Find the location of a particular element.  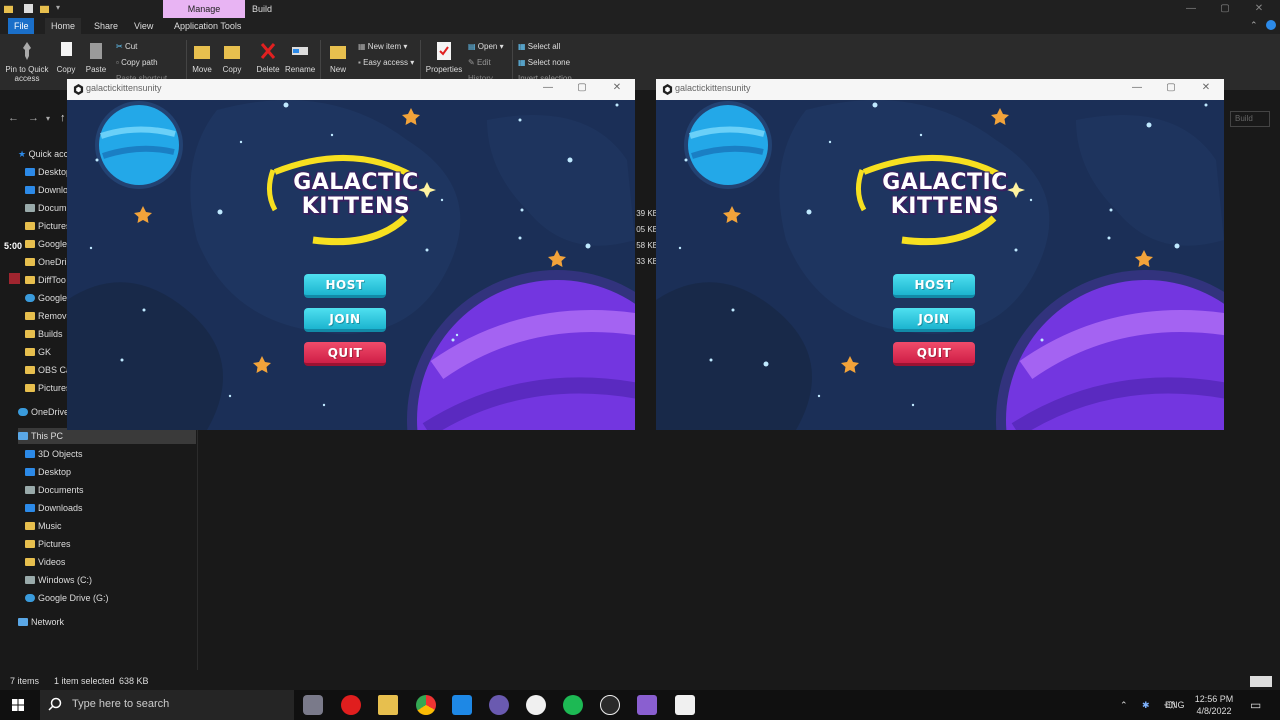

select-none-button: ▦ Select none is located at coordinates (544, 62).